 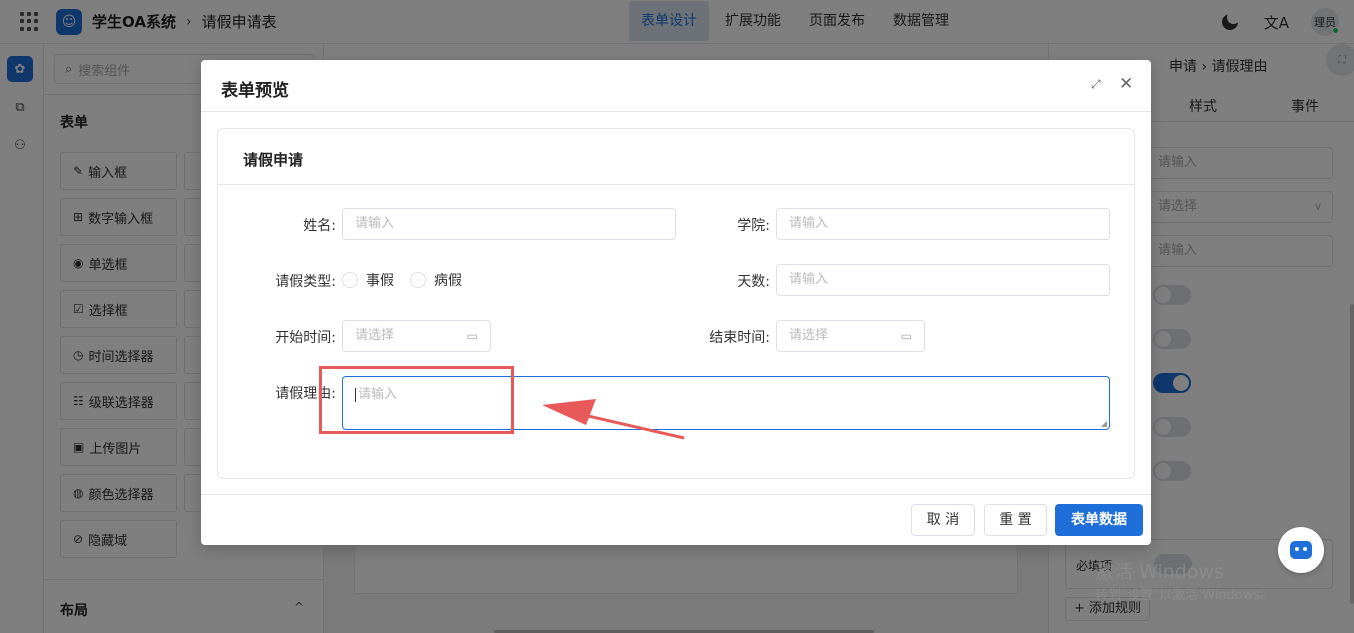 What do you see at coordinates (569, 412) in the screenshot?
I see `arrow-head` at bounding box center [569, 412].